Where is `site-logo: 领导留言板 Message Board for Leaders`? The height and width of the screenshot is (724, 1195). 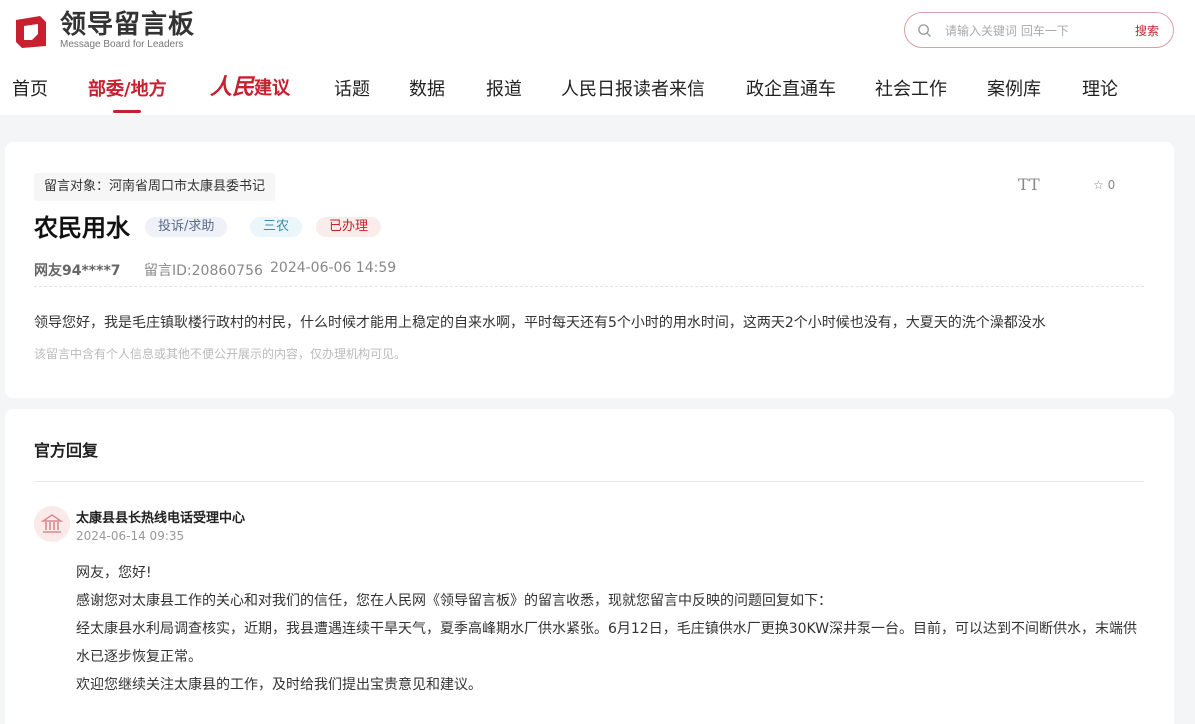
site-logo: 领导留言板 Message Board for Leaders is located at coordinates (107, 32).